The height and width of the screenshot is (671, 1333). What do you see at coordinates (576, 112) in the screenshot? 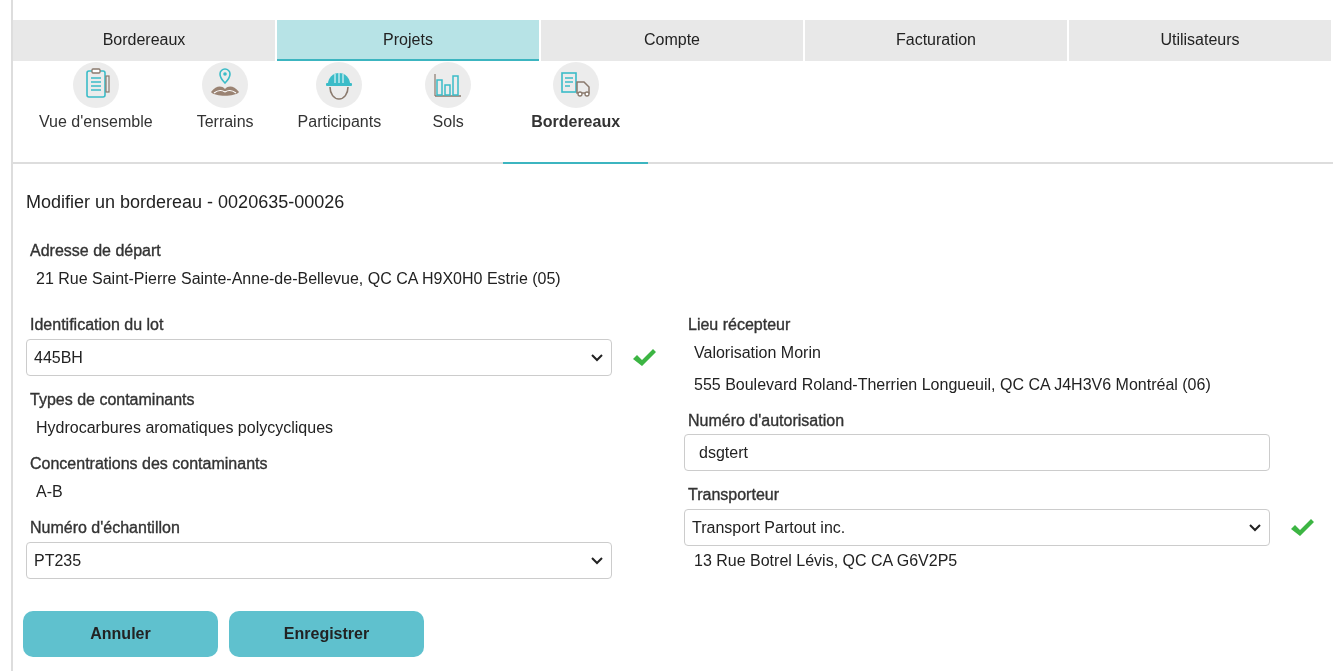
I see `sub-tab: Bordereaux` at bounding box center [576, 112].